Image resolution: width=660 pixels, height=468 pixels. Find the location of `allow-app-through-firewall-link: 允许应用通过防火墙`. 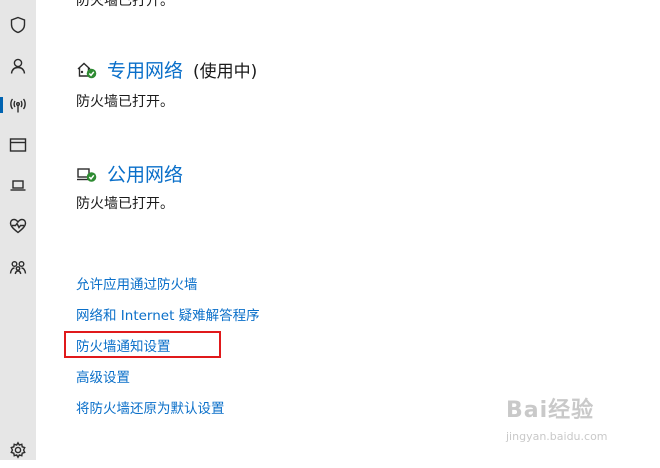

allow-app-through-firewall-link: 允许应用通过防火墙 is located at coordinates (137, 283).